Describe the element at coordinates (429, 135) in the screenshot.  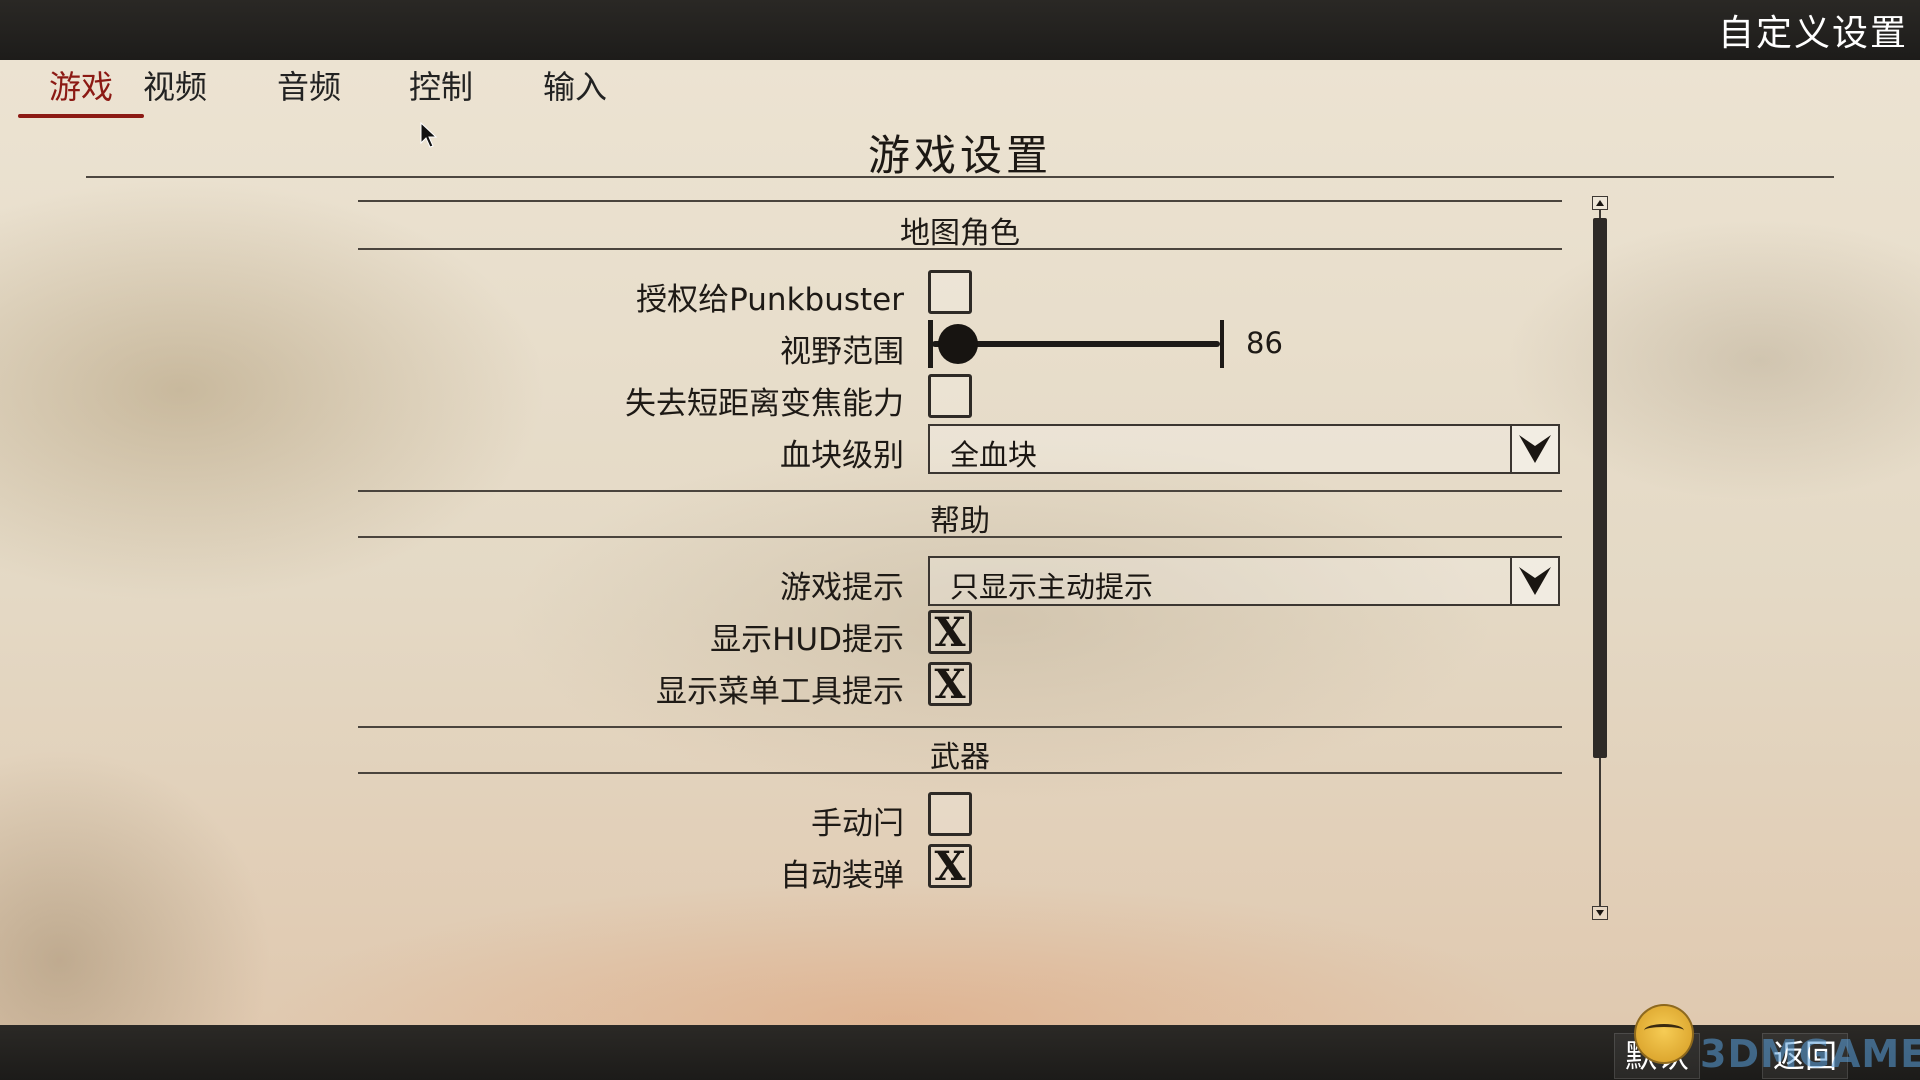
I see `mouse-cursor-icon` at that location.